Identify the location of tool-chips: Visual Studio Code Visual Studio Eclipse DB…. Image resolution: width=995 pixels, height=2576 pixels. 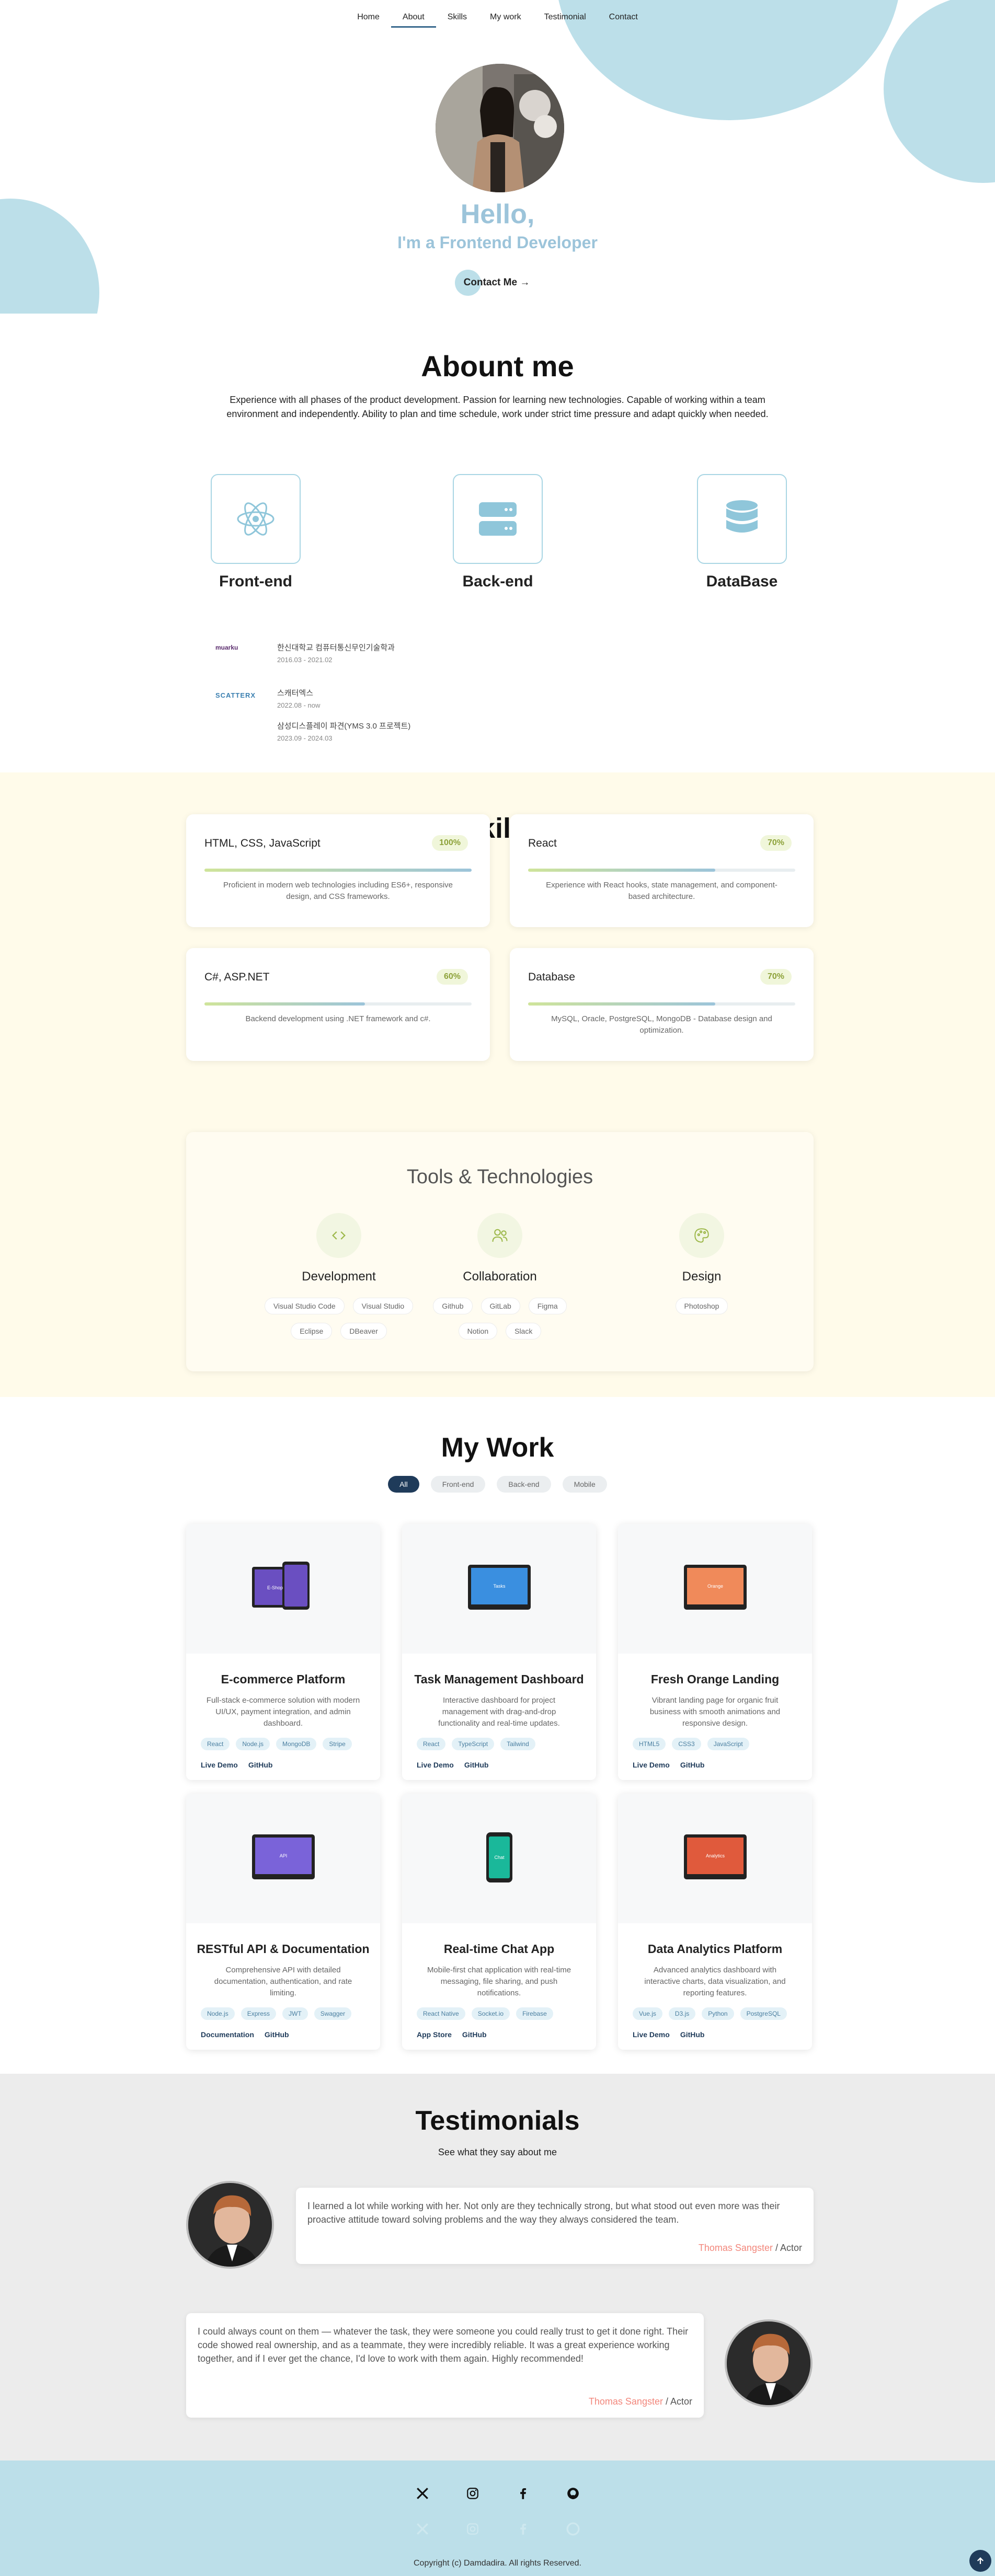
(339, 1318).